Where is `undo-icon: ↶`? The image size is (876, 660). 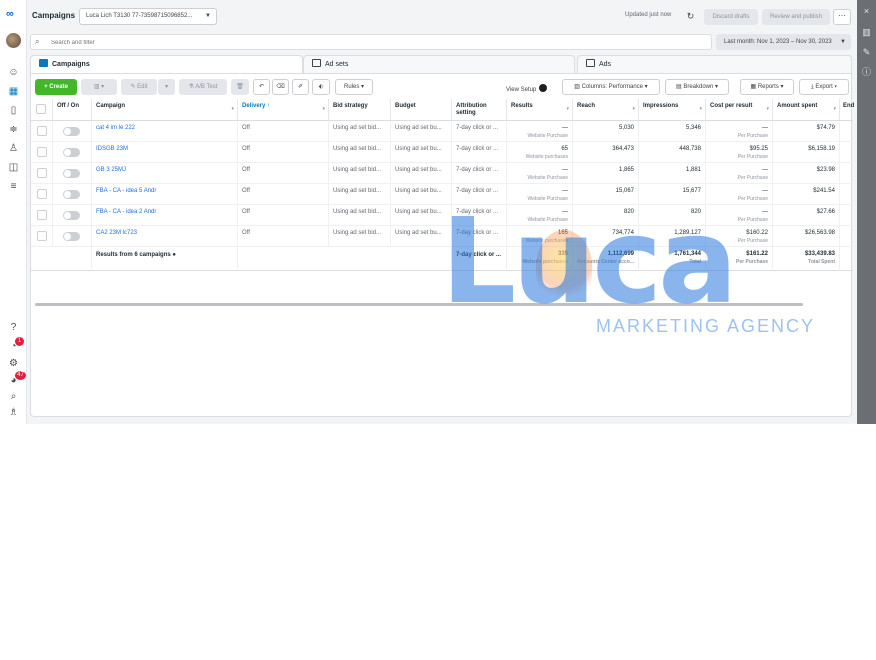
undo-icon: ↶ is located at coordinates (261, 87).